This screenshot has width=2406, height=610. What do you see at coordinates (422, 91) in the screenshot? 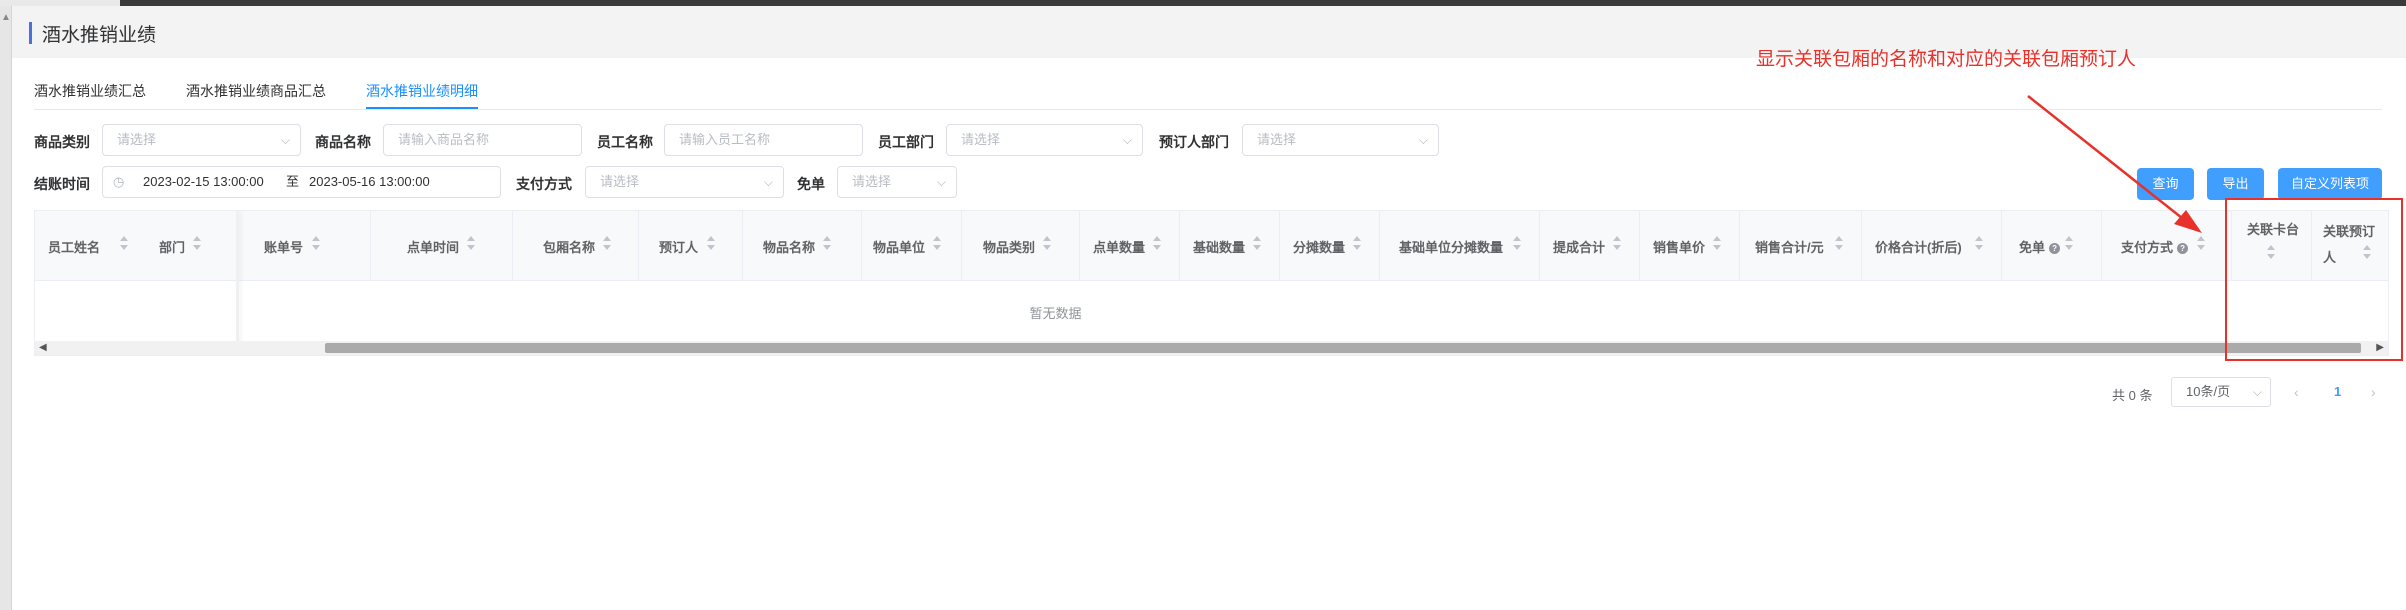
I see `tab-detail: 酒水推销业绩明细` at bounding box center [422, 91].